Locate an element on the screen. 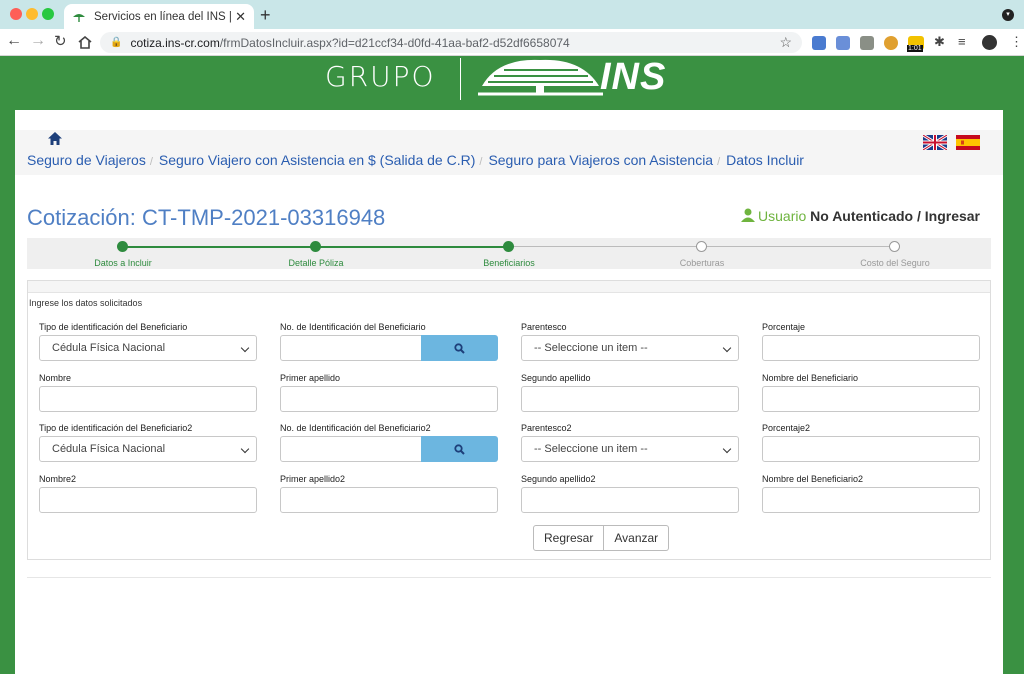 The image size is (1024, 674). quote-title: Cotización: CT-TMP-2021-03316948 is located at coordinates (206, 217).